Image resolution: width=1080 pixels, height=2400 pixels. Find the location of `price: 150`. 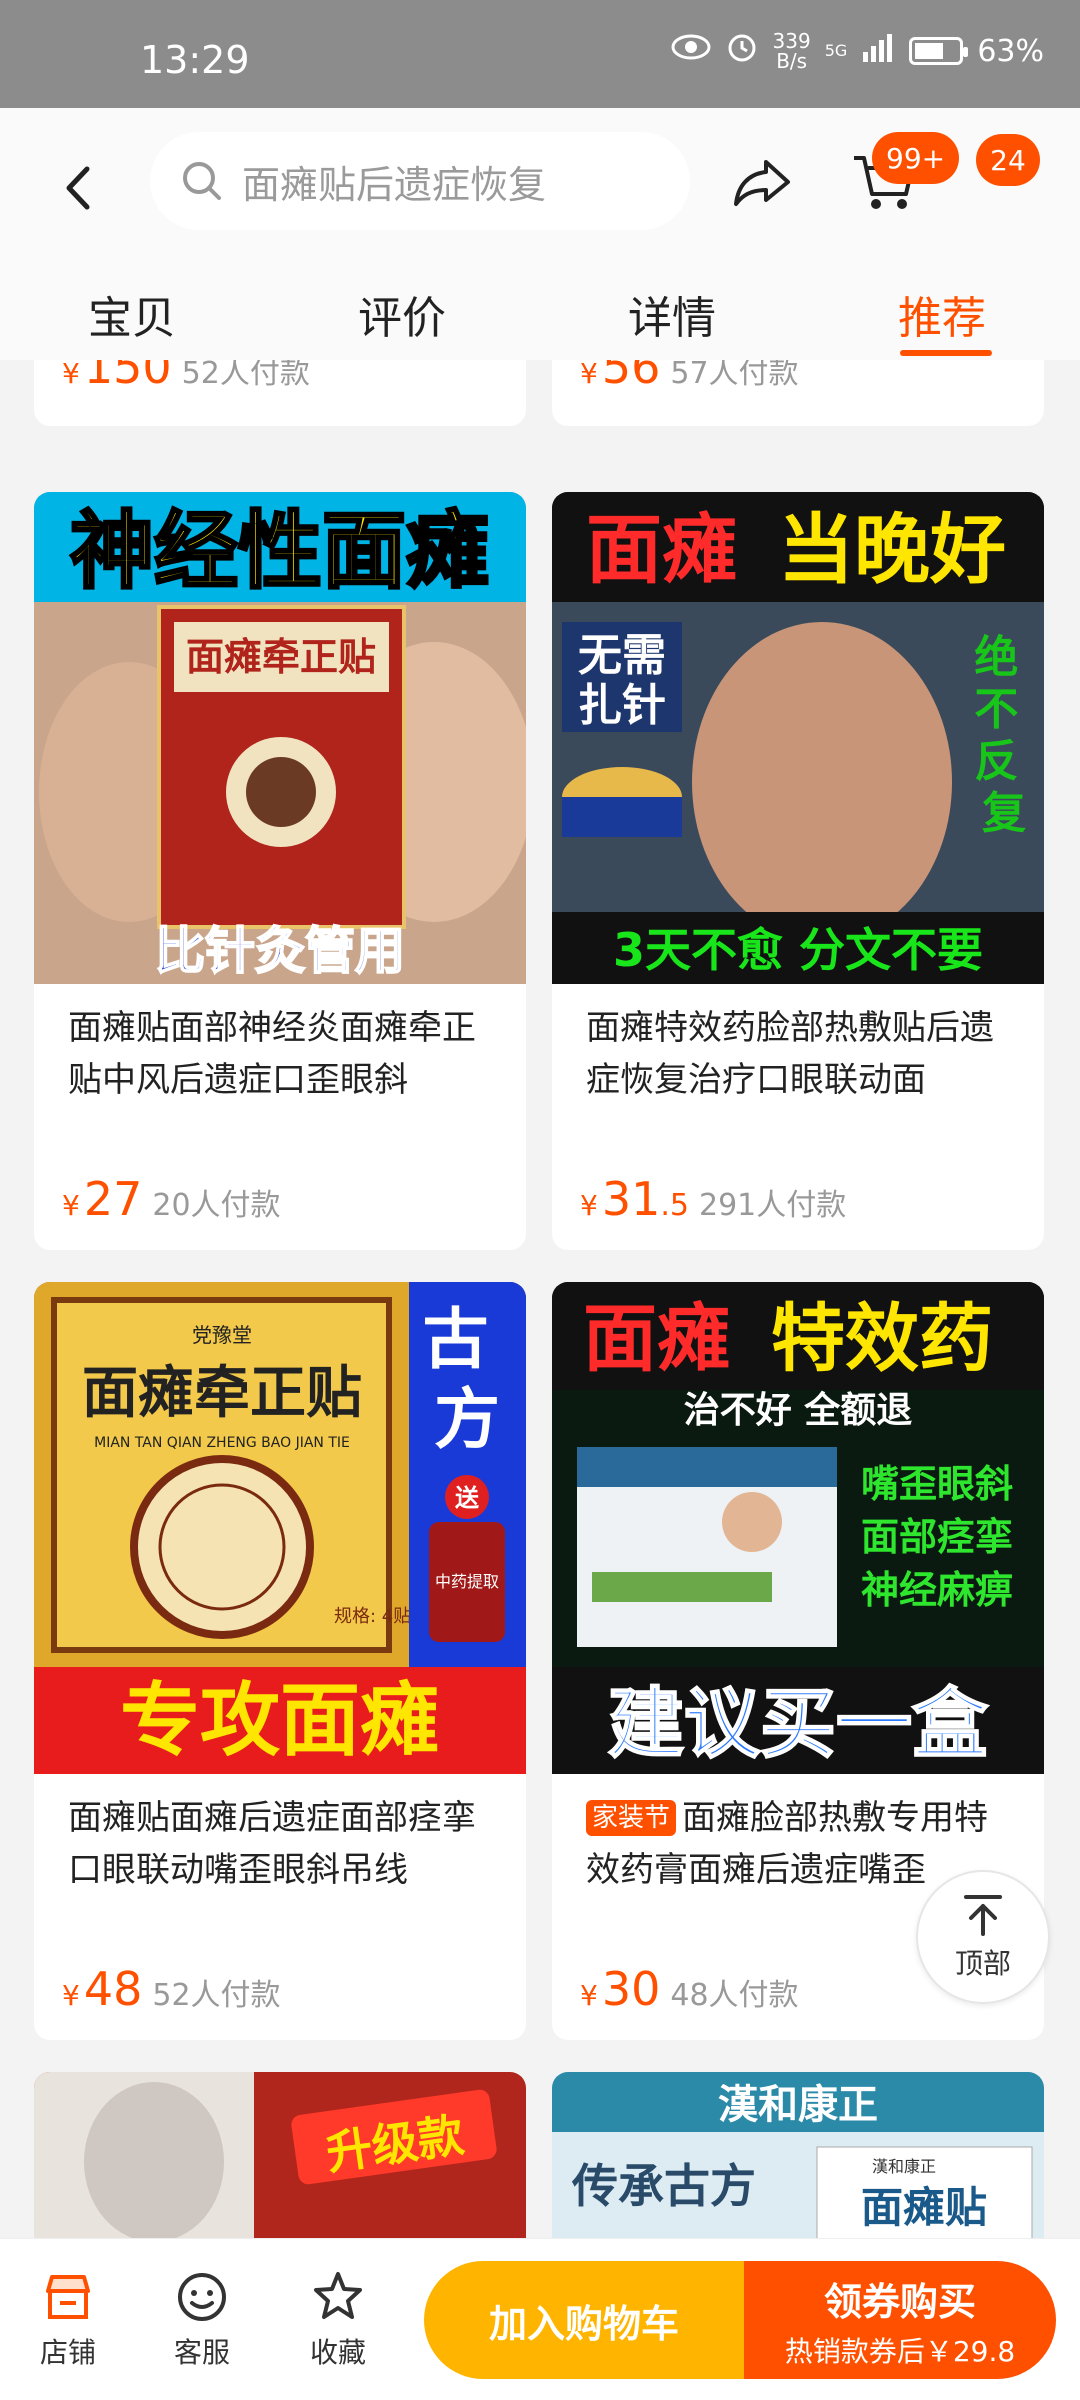

price: 150 is located at coordinates (127, 377).